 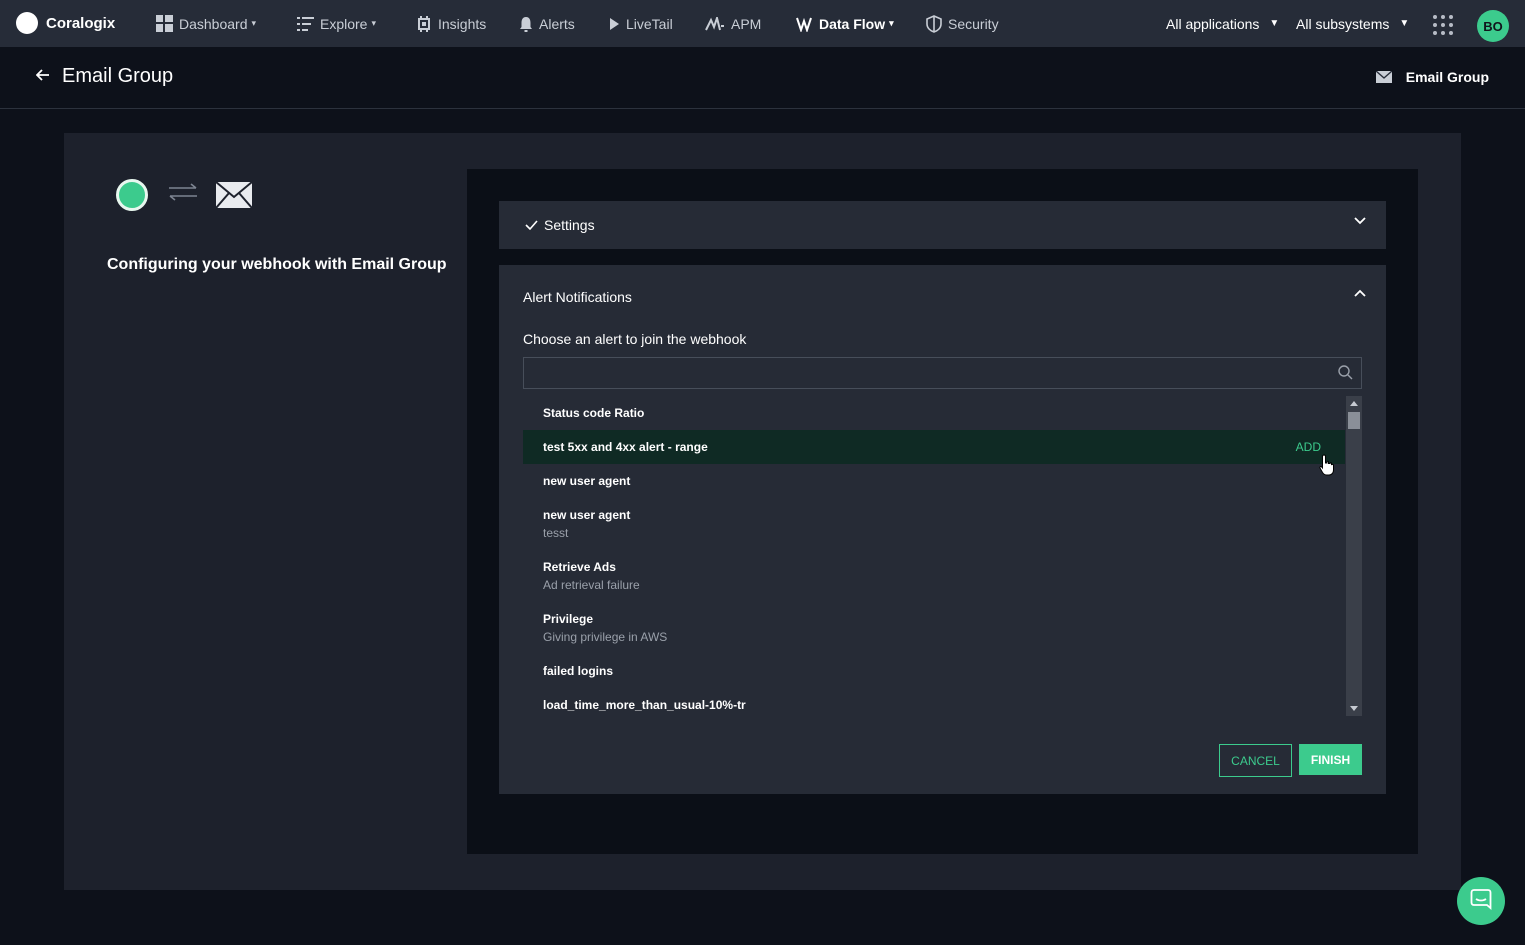 What do you see at coordinates (1447, 77) in the screenshot?
I see `integration-name: Email Group` at bounding box center [1447, 77].